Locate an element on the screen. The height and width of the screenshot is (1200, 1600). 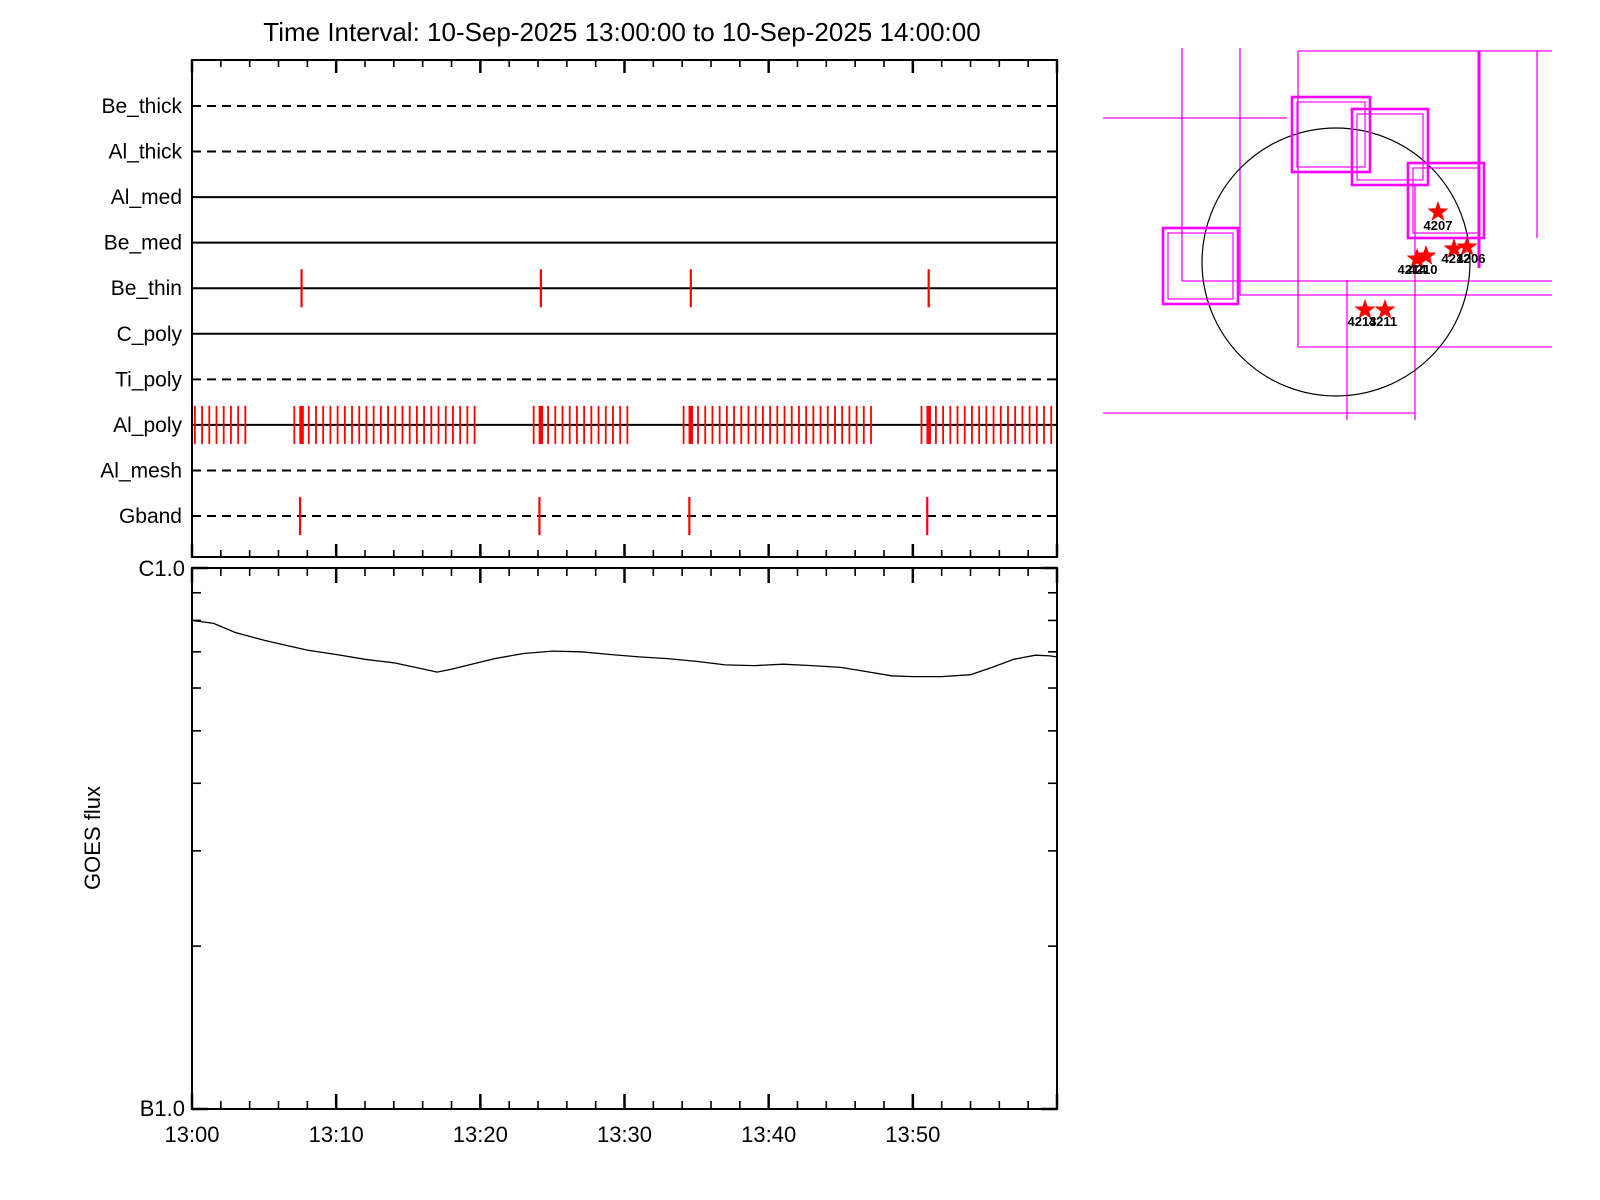
x-axis-label-13:40: 13:40 is located at coordinates (768, 1134).